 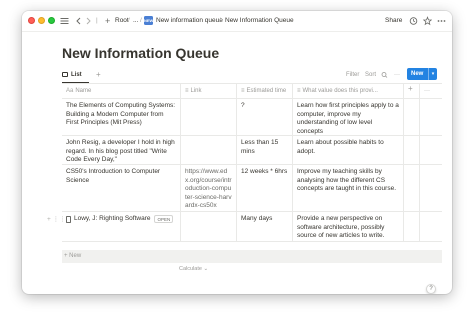 I want to click on tab-list-label: List, so click(x=76, y=75).